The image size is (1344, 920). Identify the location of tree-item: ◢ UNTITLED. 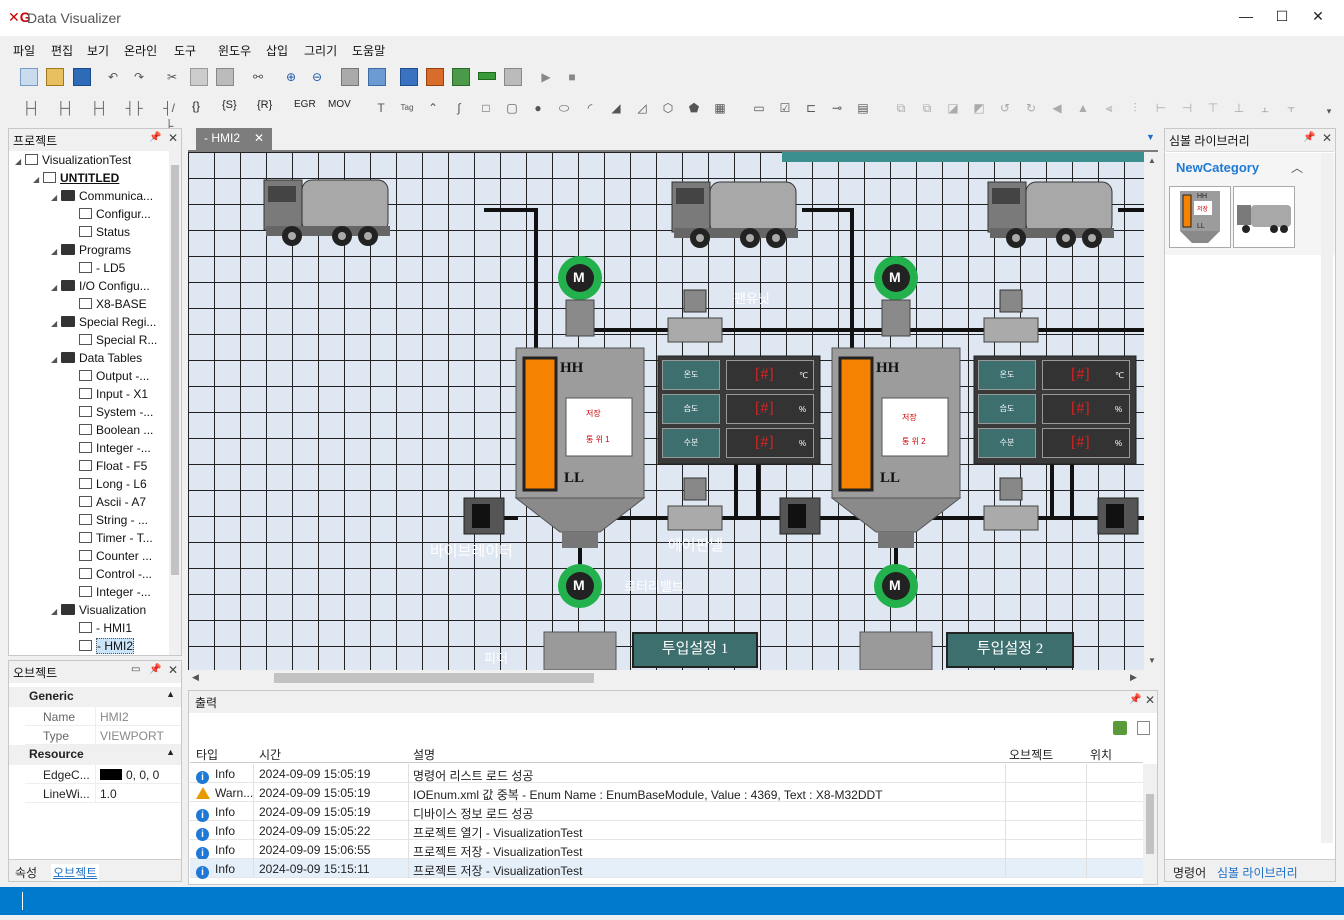
(76, 180).